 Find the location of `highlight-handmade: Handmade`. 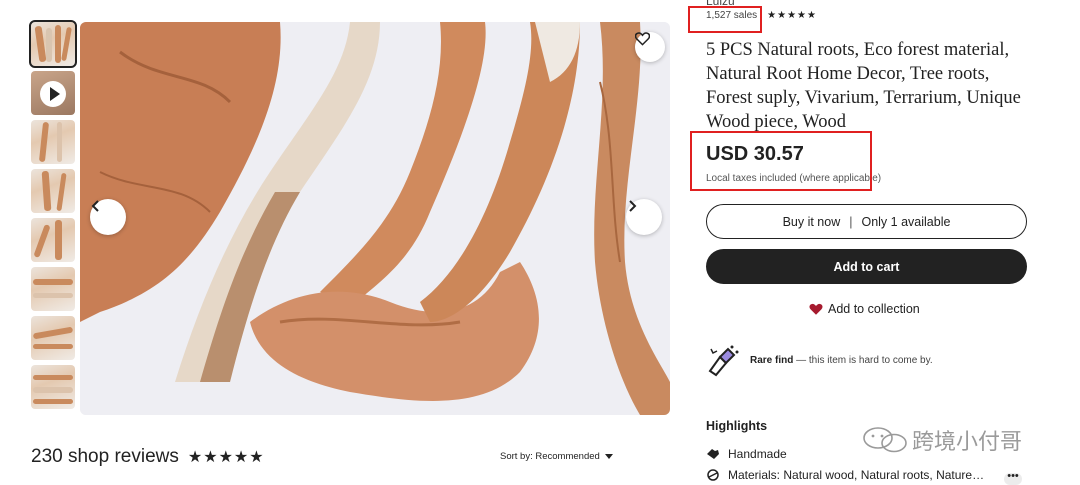

highlight-handmade: Handmade is located at coordinates (746, 454).